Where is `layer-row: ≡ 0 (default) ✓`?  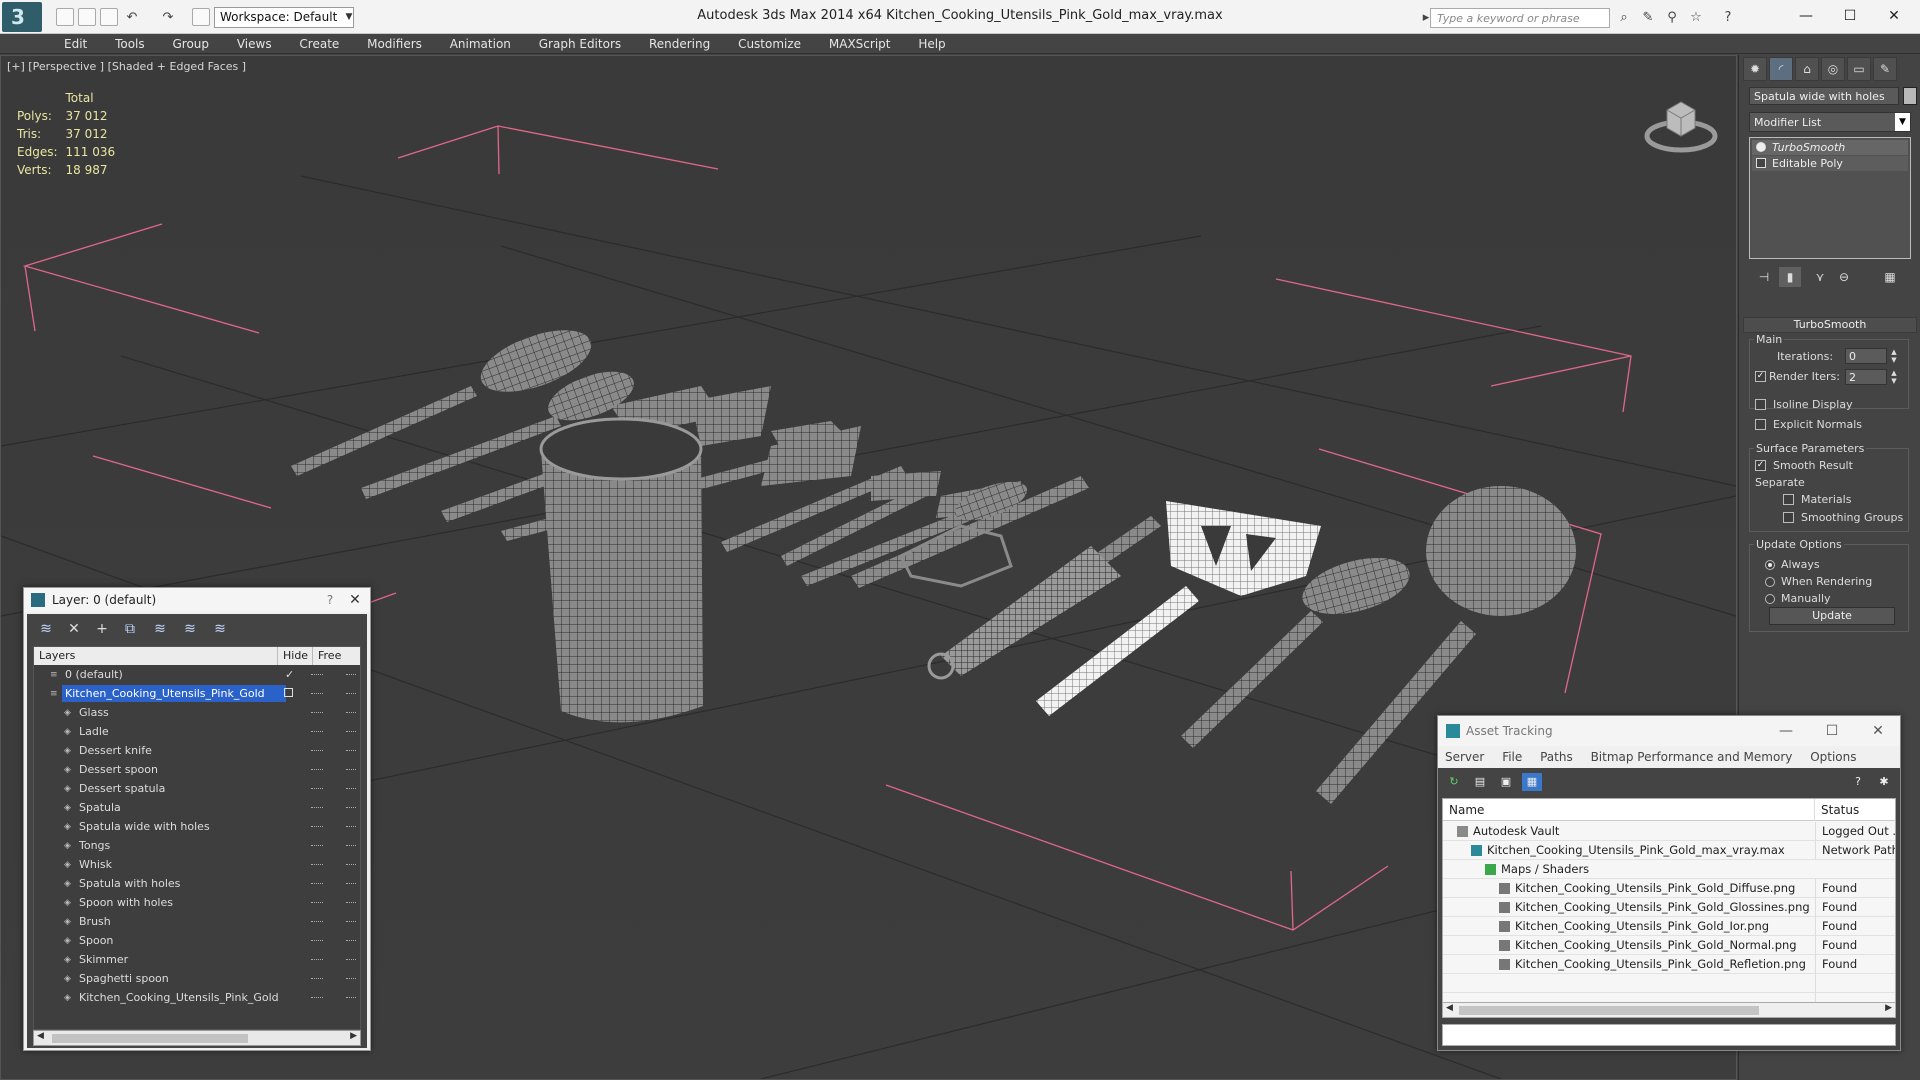 layer-row: ≡ 0 (default) ✓ is located at coordinates (197, 674).